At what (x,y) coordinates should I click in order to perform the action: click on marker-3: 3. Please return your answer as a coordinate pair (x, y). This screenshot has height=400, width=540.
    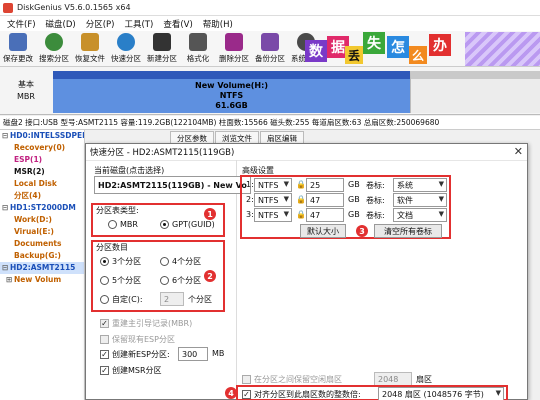
    Looking at the image, I should click on (362, 231).